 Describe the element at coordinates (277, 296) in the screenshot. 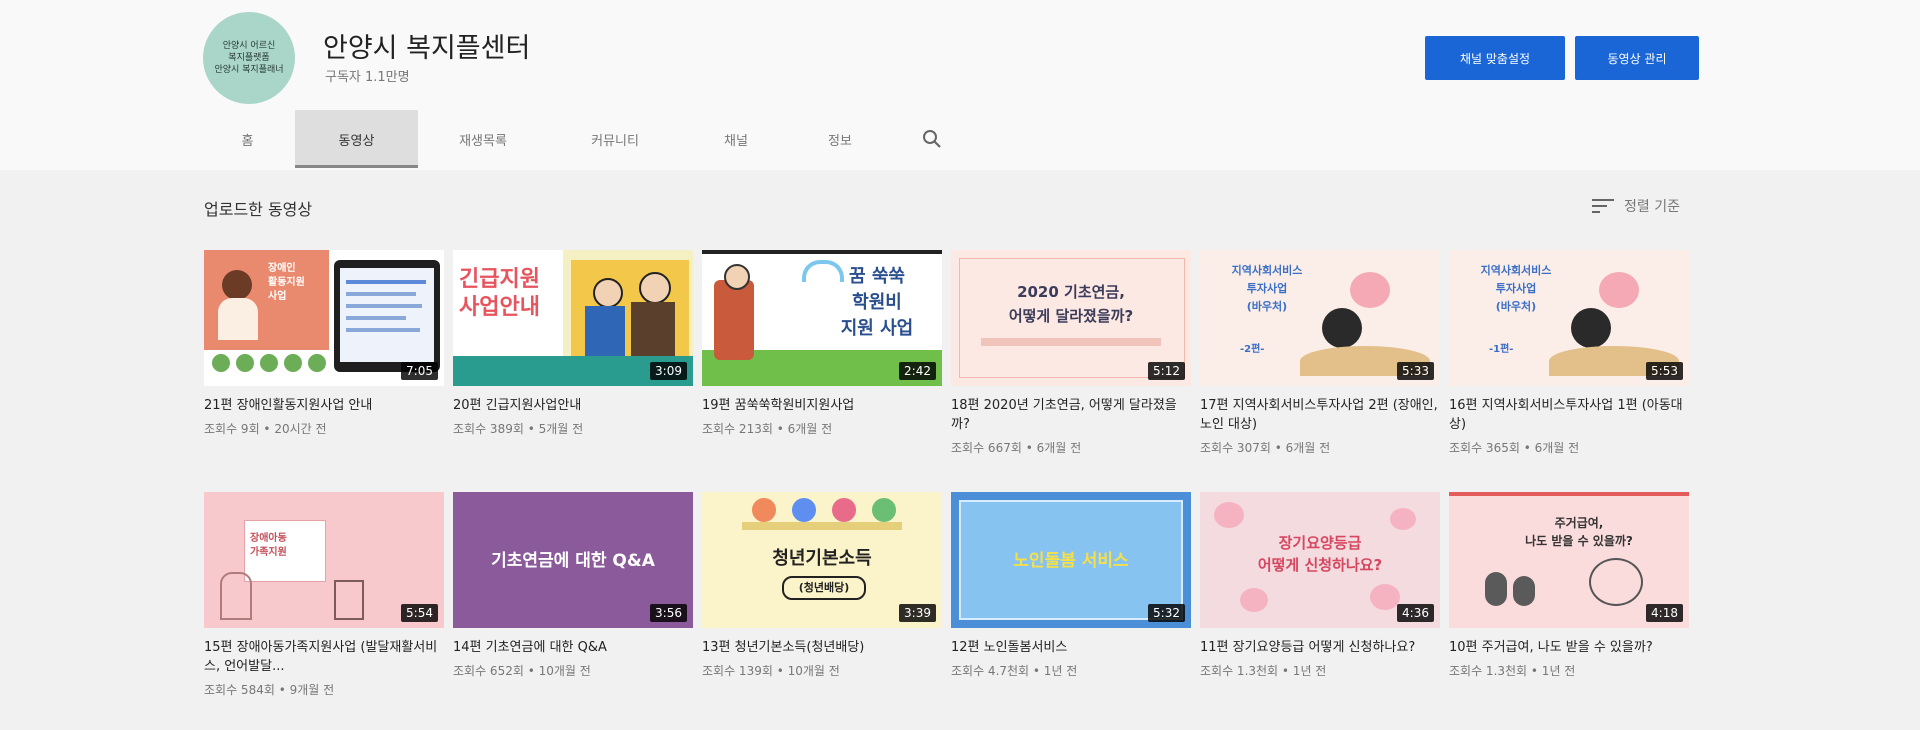

I see `thumb-text: 사업` at that location.